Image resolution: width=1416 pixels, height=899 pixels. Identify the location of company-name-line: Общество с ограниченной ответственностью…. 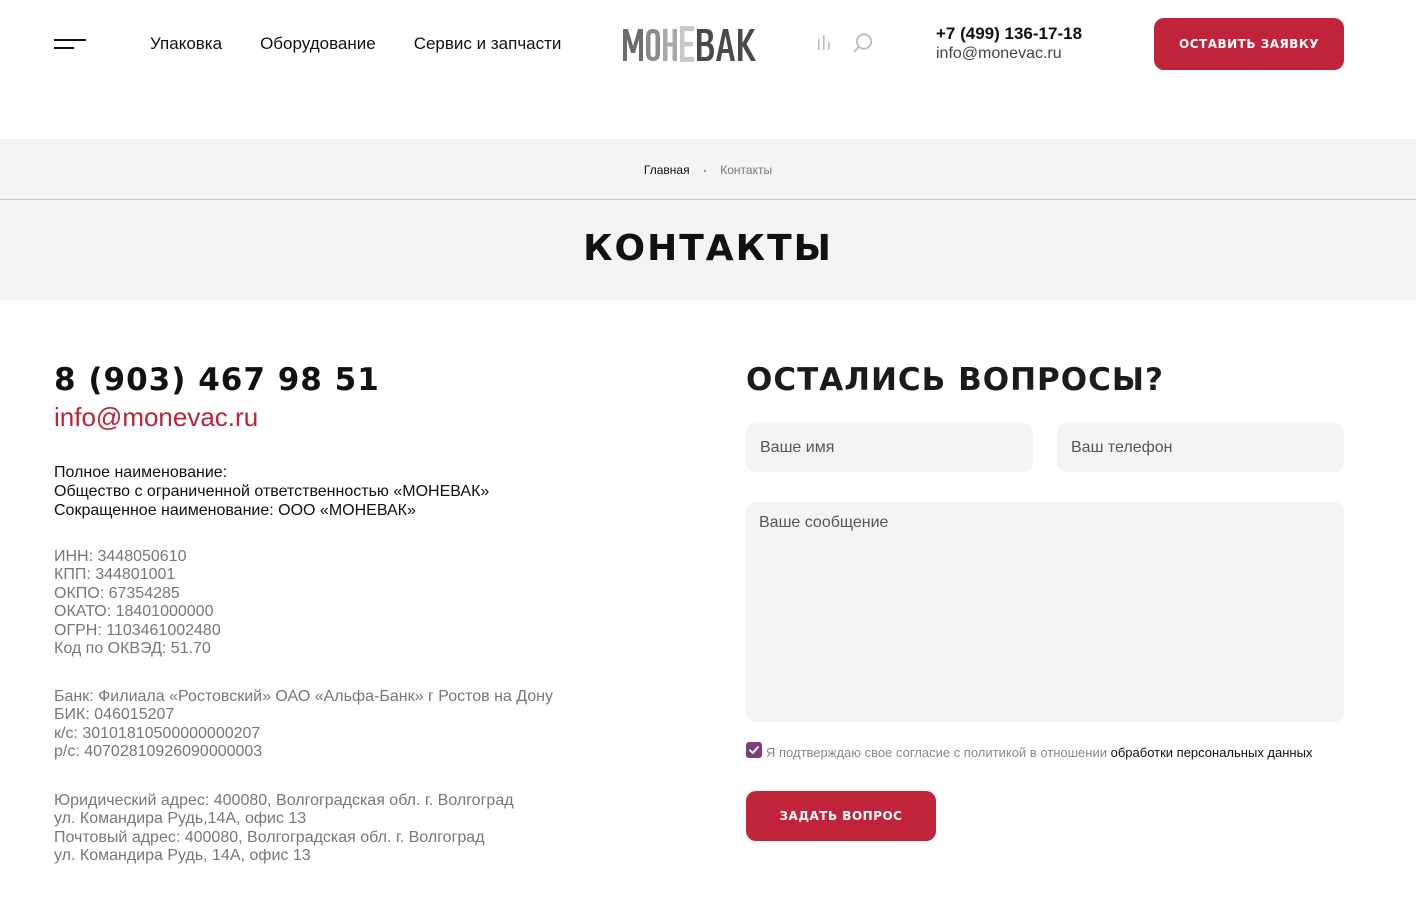
(272, 491).